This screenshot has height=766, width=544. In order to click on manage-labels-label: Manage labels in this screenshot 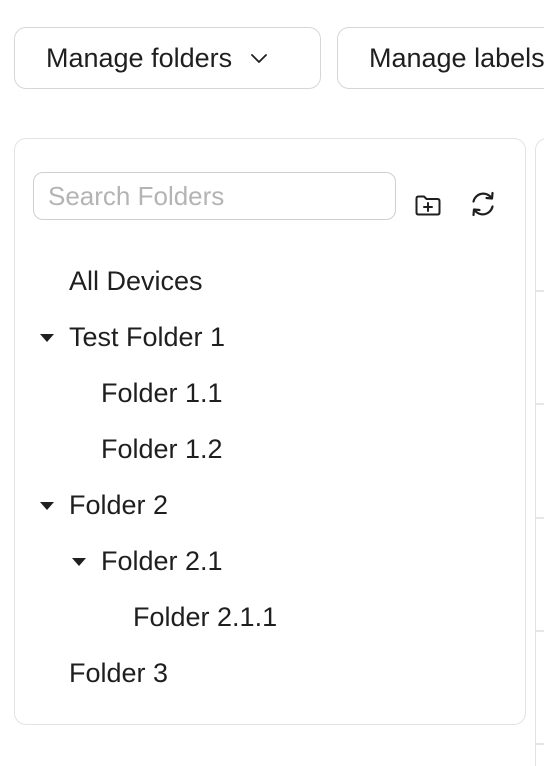, I will do `click(456, 57)`.